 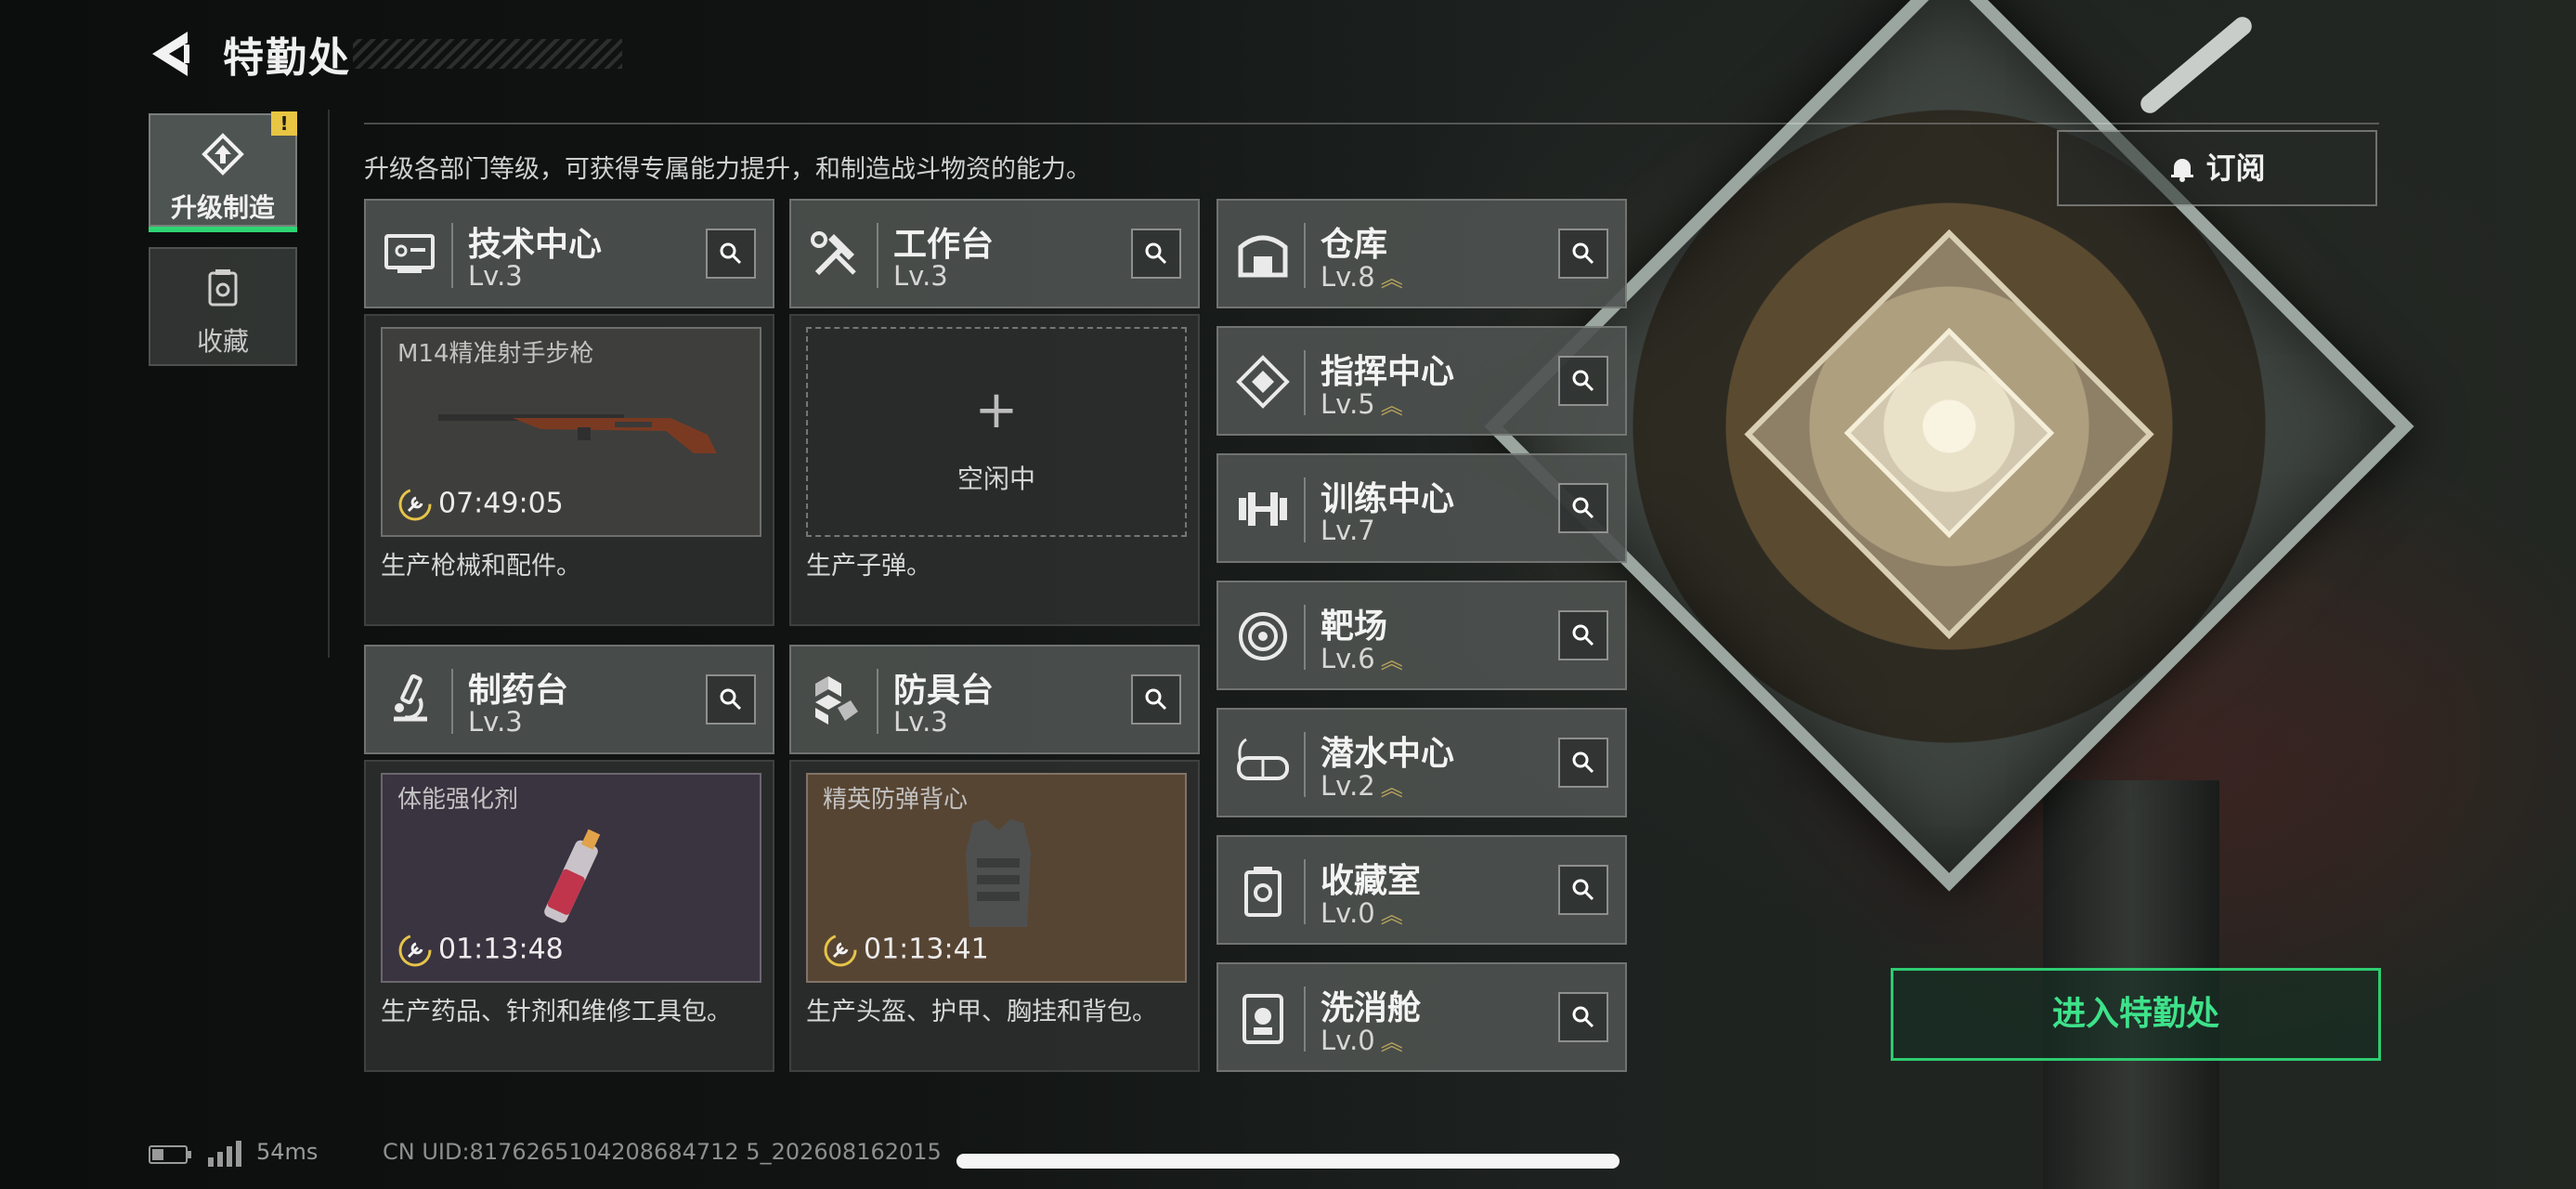 What do you see at coordinates (2183, 170) in the screenshot?
I see `bell-icon` at bounding box center [2183, 170].